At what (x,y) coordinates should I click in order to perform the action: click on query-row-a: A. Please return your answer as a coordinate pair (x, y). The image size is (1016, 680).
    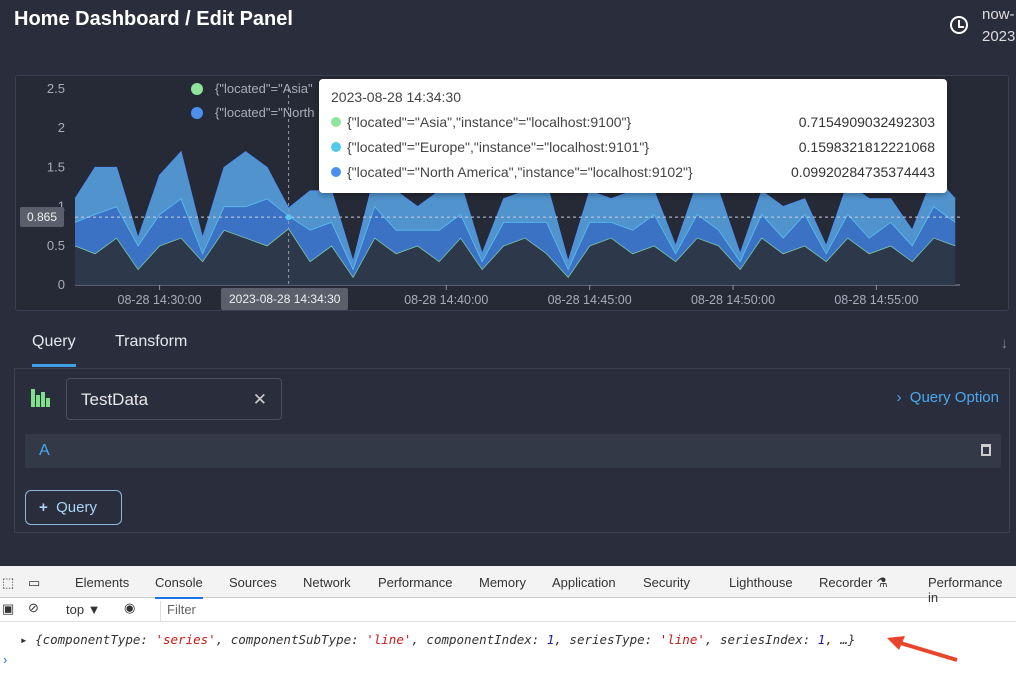
    Looking at the image, I should click on (513, 451).